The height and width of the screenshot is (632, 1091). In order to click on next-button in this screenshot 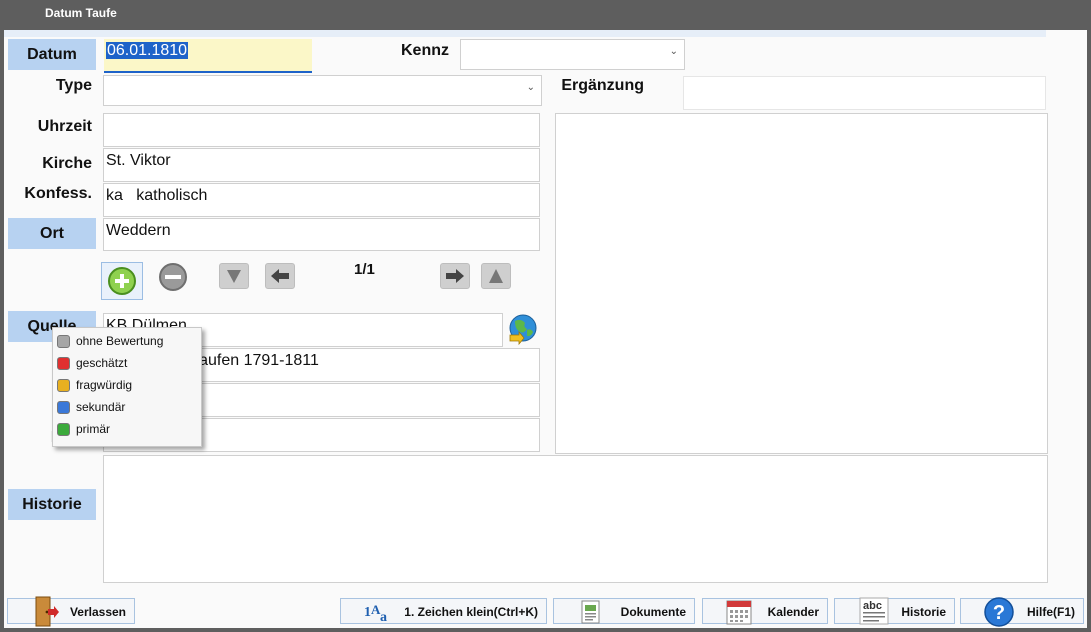, I will do `click(455, 276)`.